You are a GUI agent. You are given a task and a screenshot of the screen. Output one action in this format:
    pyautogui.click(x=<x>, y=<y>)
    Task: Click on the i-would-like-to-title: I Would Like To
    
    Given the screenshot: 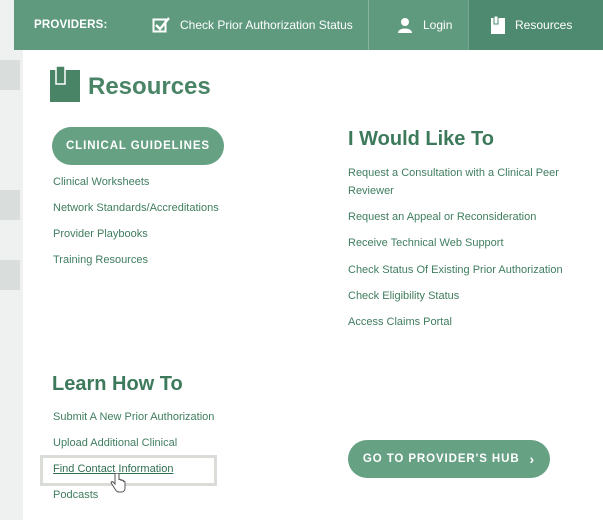 What is the action you would take?
    pyautogui.click(x=421, y=139)
    